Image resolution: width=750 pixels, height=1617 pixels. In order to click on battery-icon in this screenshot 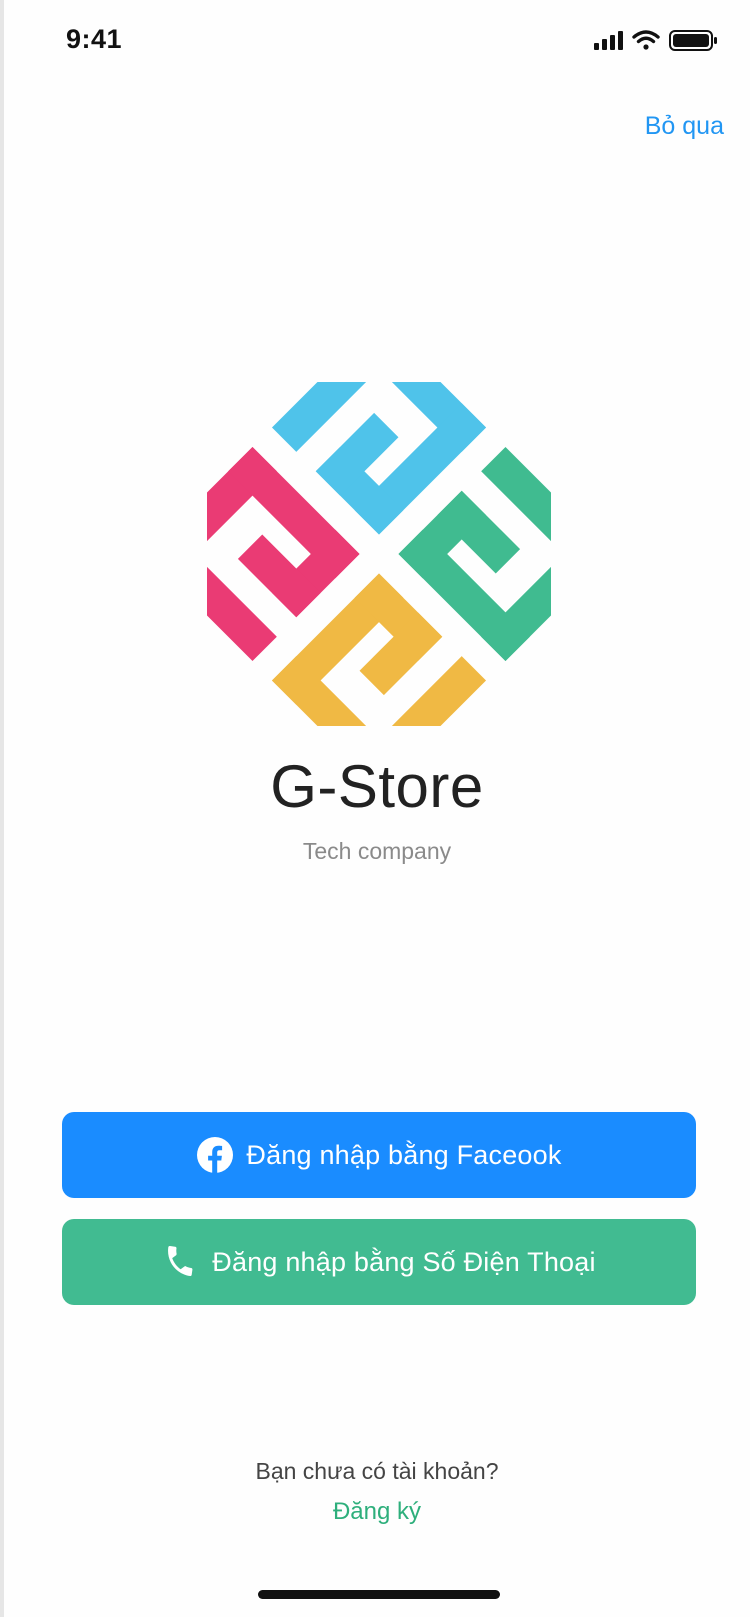, I will do `click(693, 40)`.